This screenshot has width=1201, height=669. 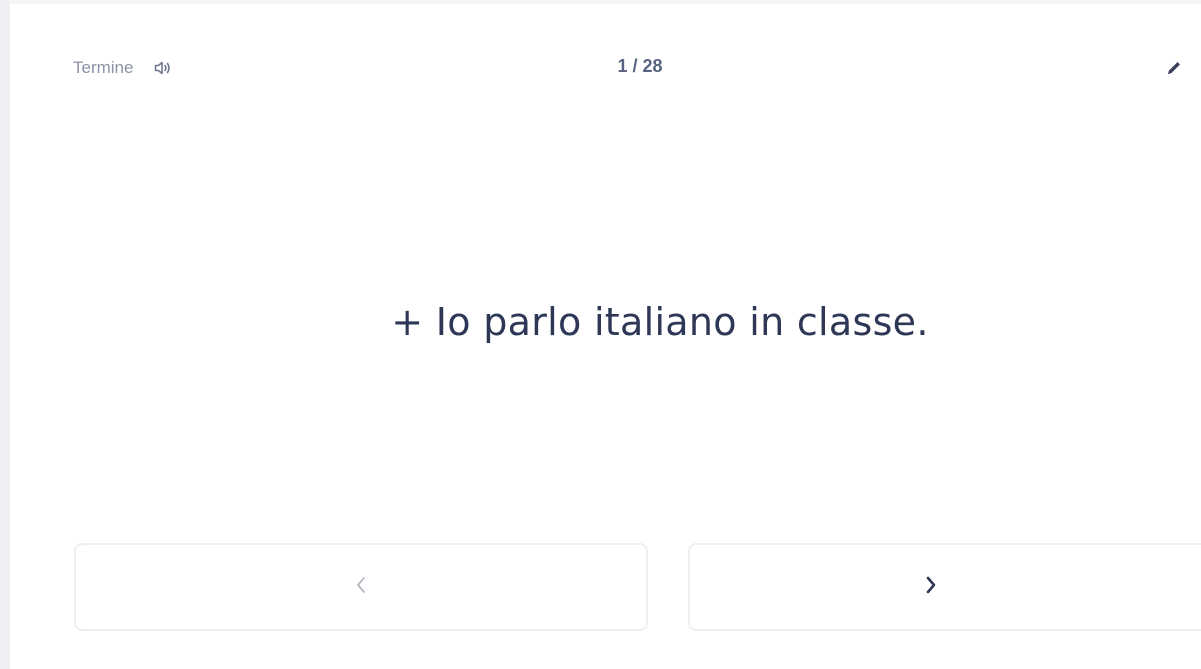 I want to click on speaker-icon, so click(x=163, y=68).